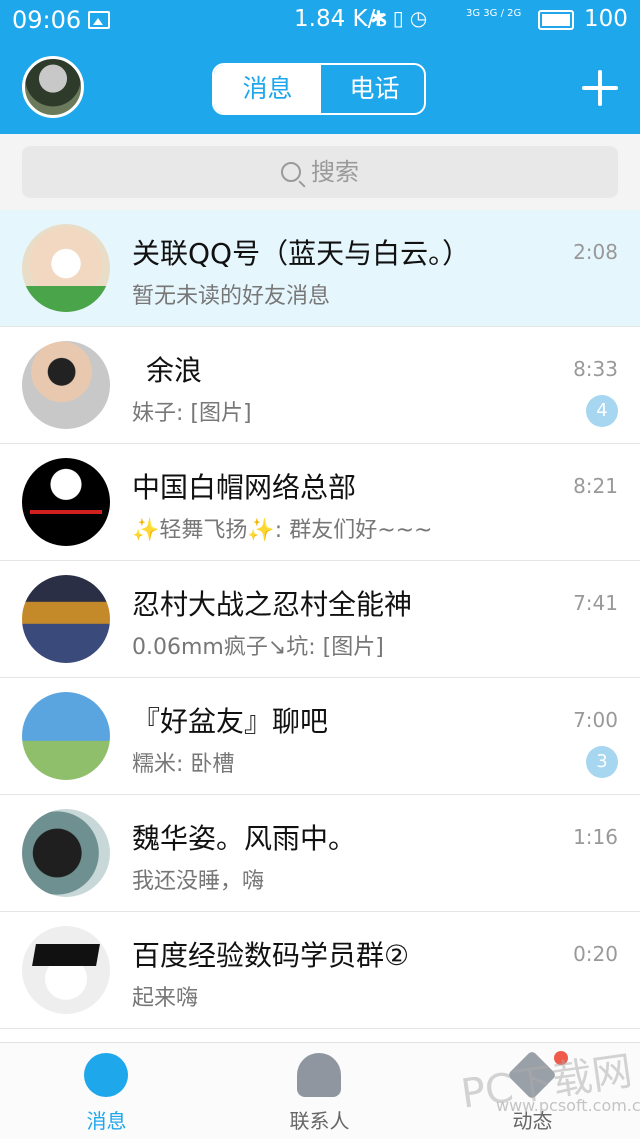  Describe the element at coordinates (53, 87) in the screenshot. I see `my-avatar` at that location.